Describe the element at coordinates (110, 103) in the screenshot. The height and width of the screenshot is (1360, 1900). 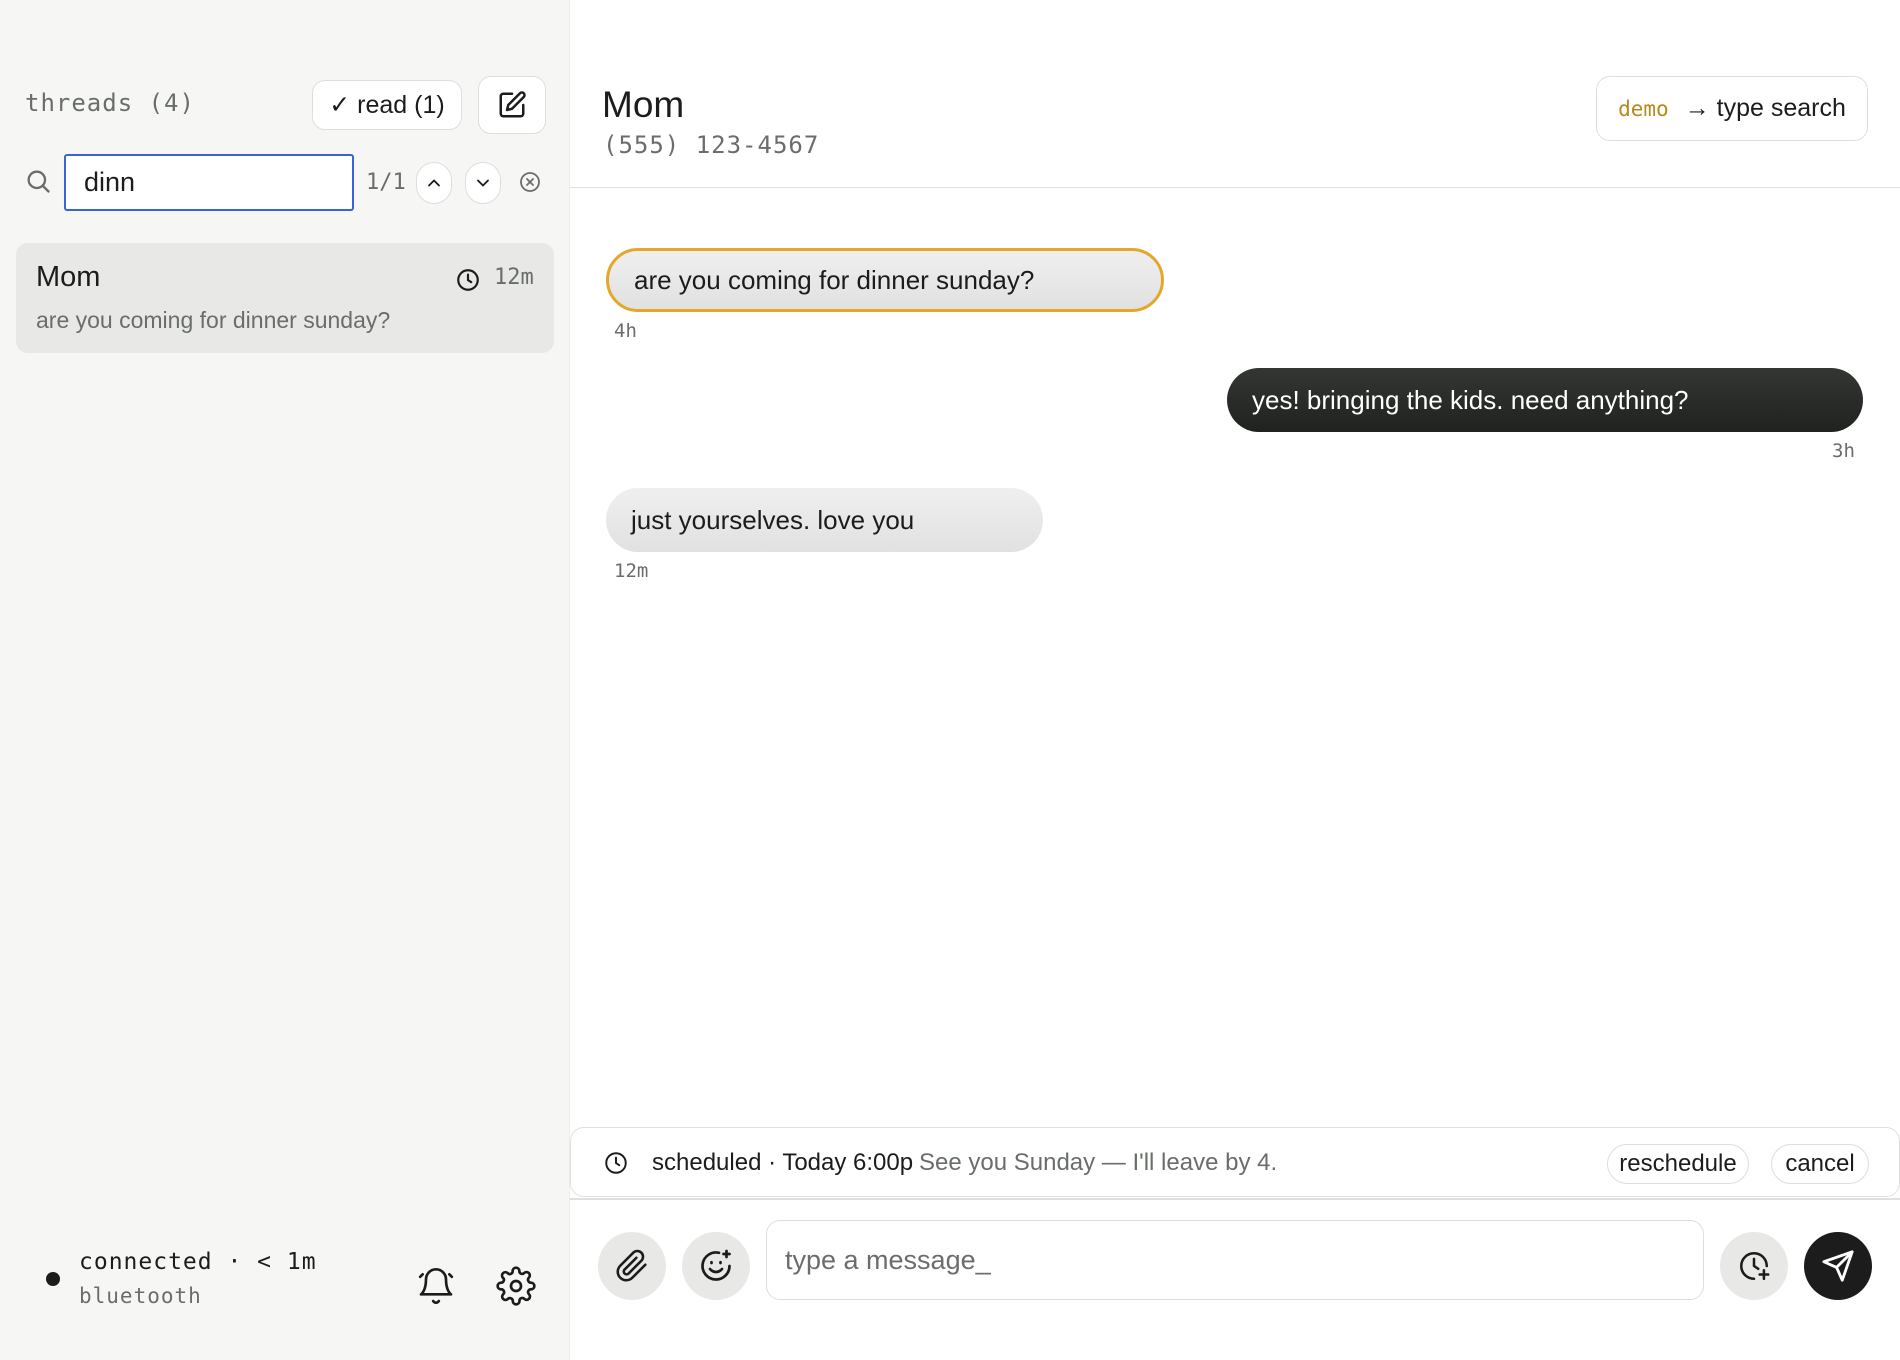
I see `threads-title: threads (4)` at that location.